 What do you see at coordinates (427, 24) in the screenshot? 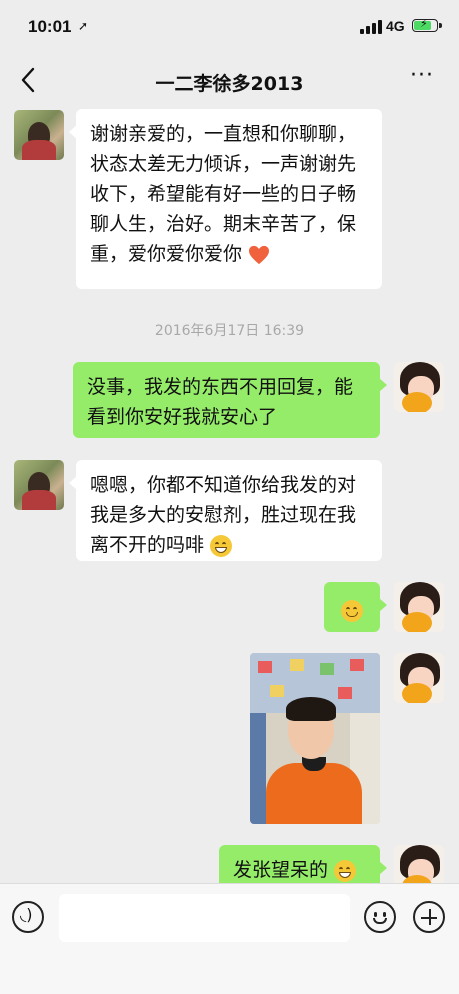
I see `battery-icon: ⚡` at bounding box center [427, 24].